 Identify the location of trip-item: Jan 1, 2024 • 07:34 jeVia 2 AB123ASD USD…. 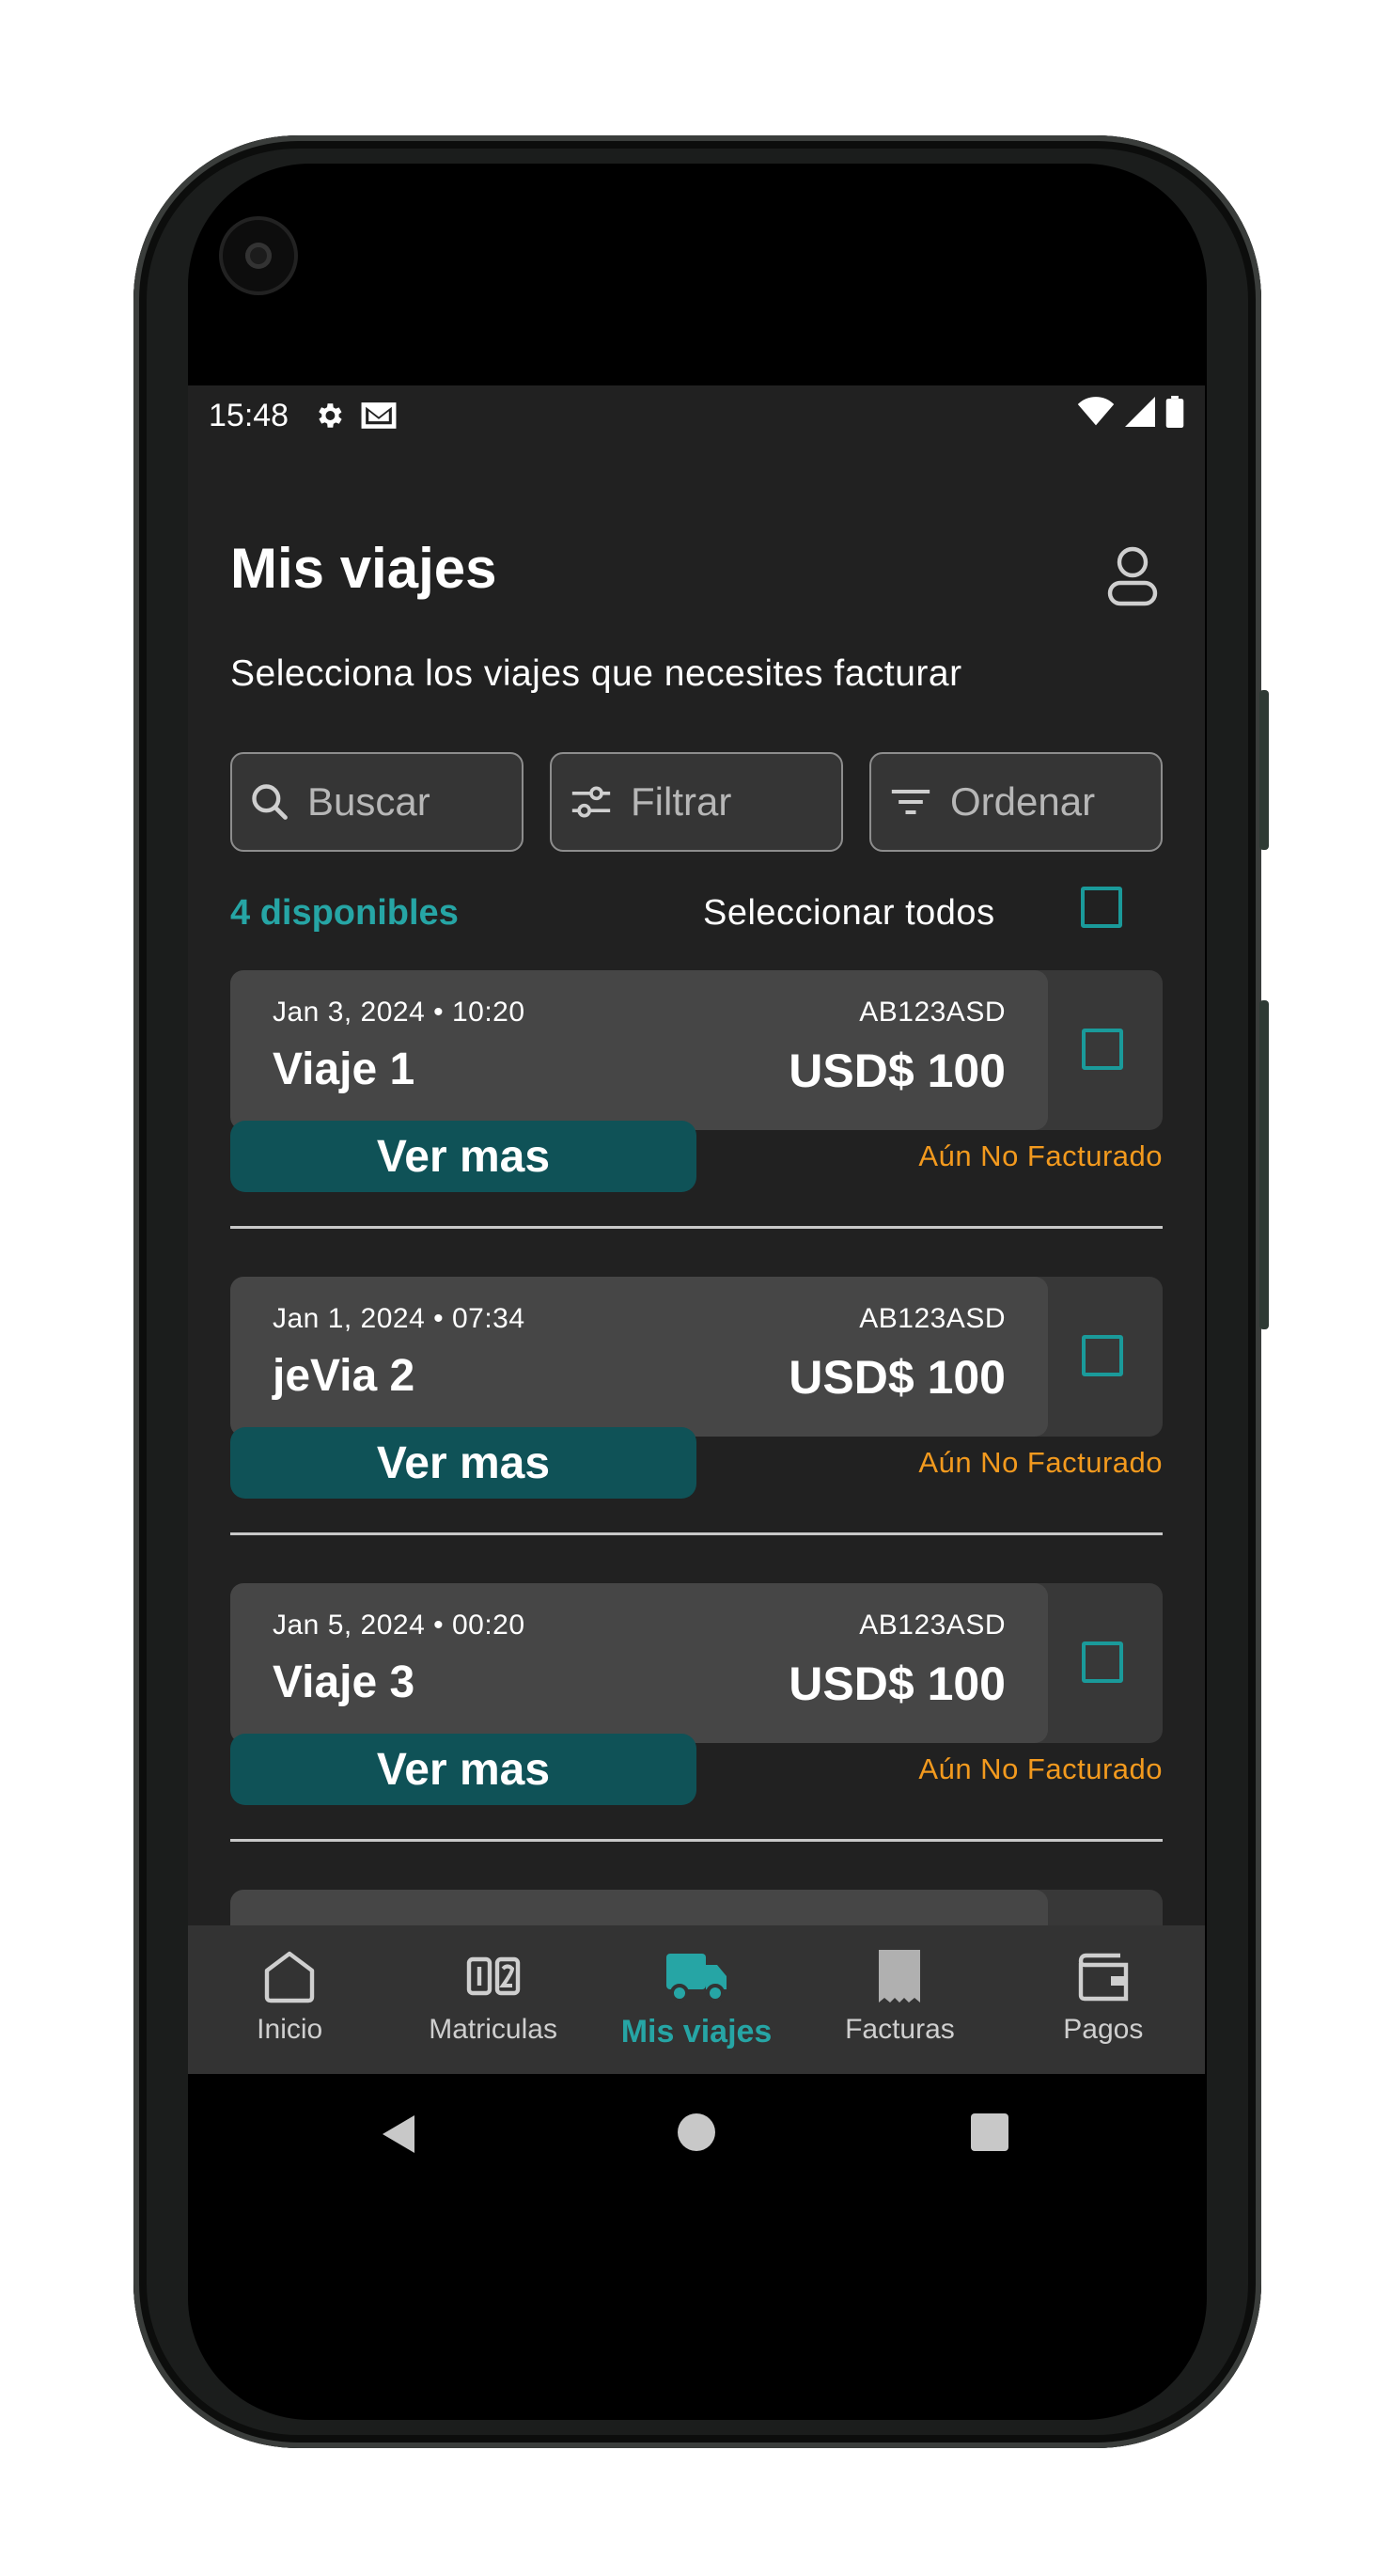
(696, 1428).